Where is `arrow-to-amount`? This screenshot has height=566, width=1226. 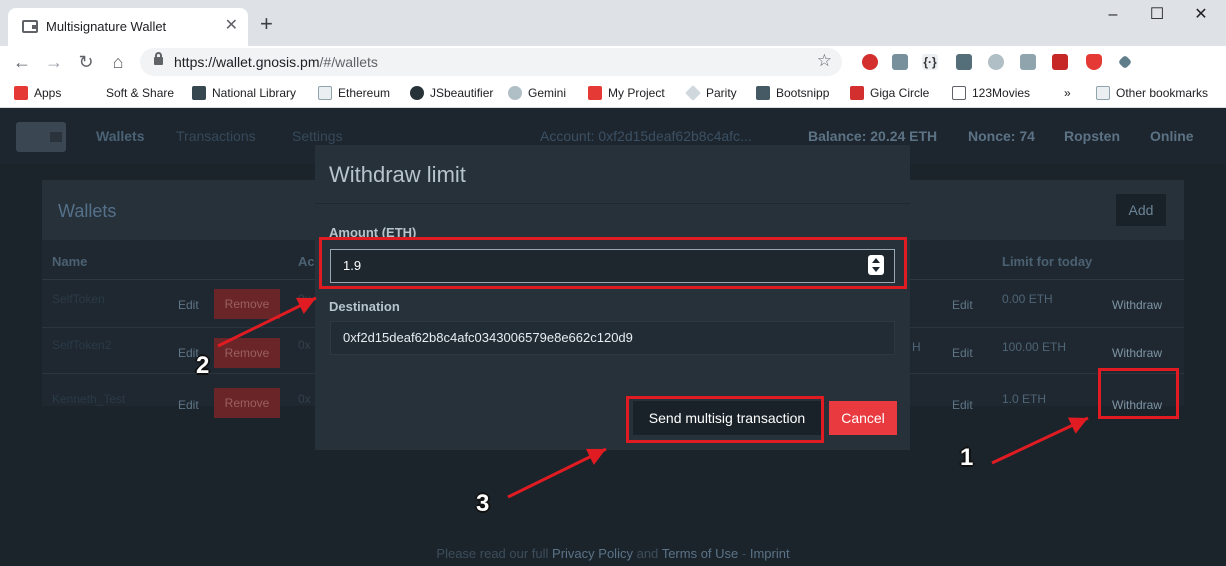 arrow-to-amount is located at coordinates (267, 322).